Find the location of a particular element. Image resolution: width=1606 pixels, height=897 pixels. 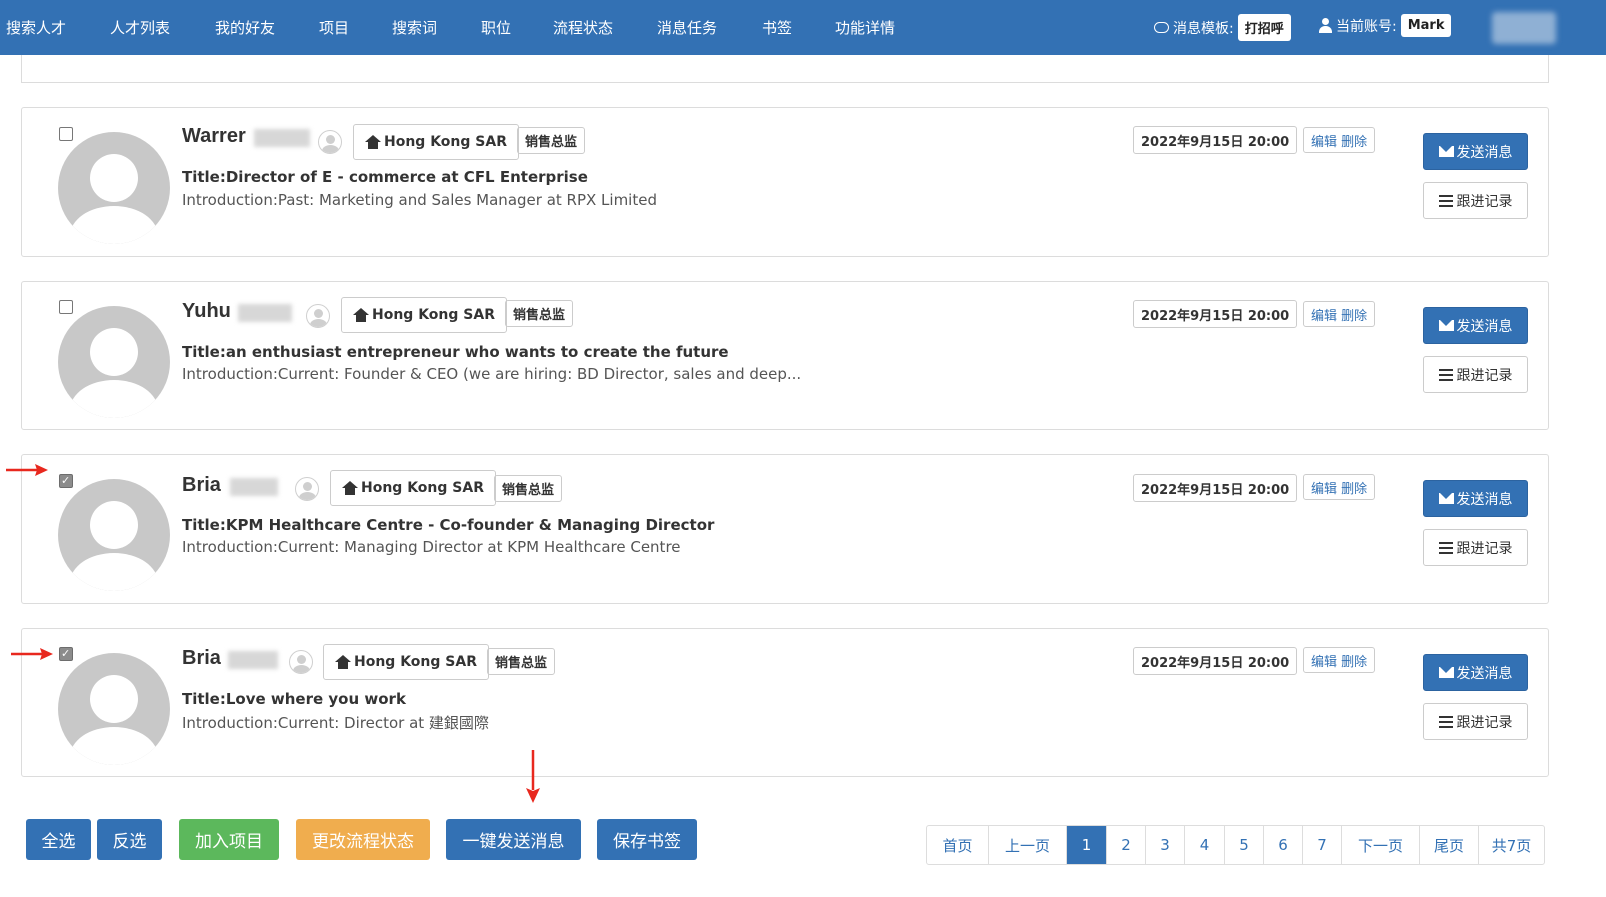

candidate-name: Yuhu is located at coordinates (206, 311).